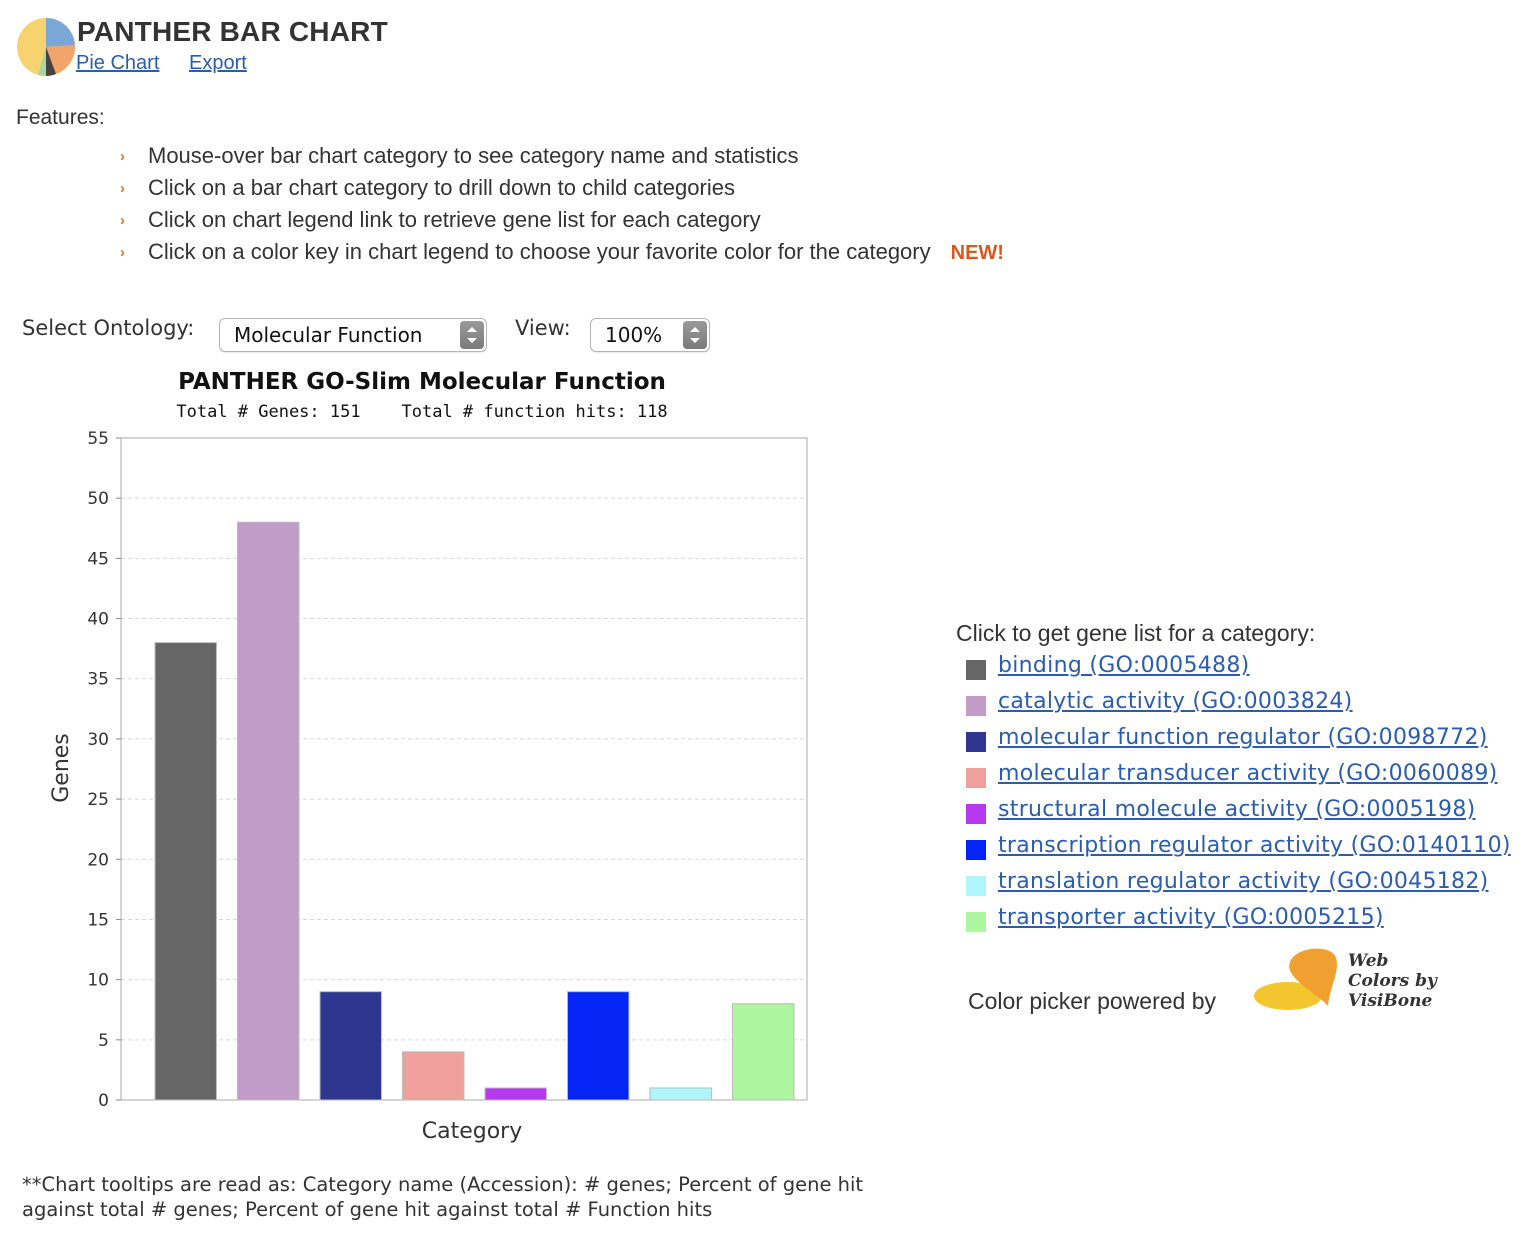 This screenshot has width=1540, height=1246. Describe the element at coordinates (543, 328) in the screenshot. I see `view-label: View:` at that location.